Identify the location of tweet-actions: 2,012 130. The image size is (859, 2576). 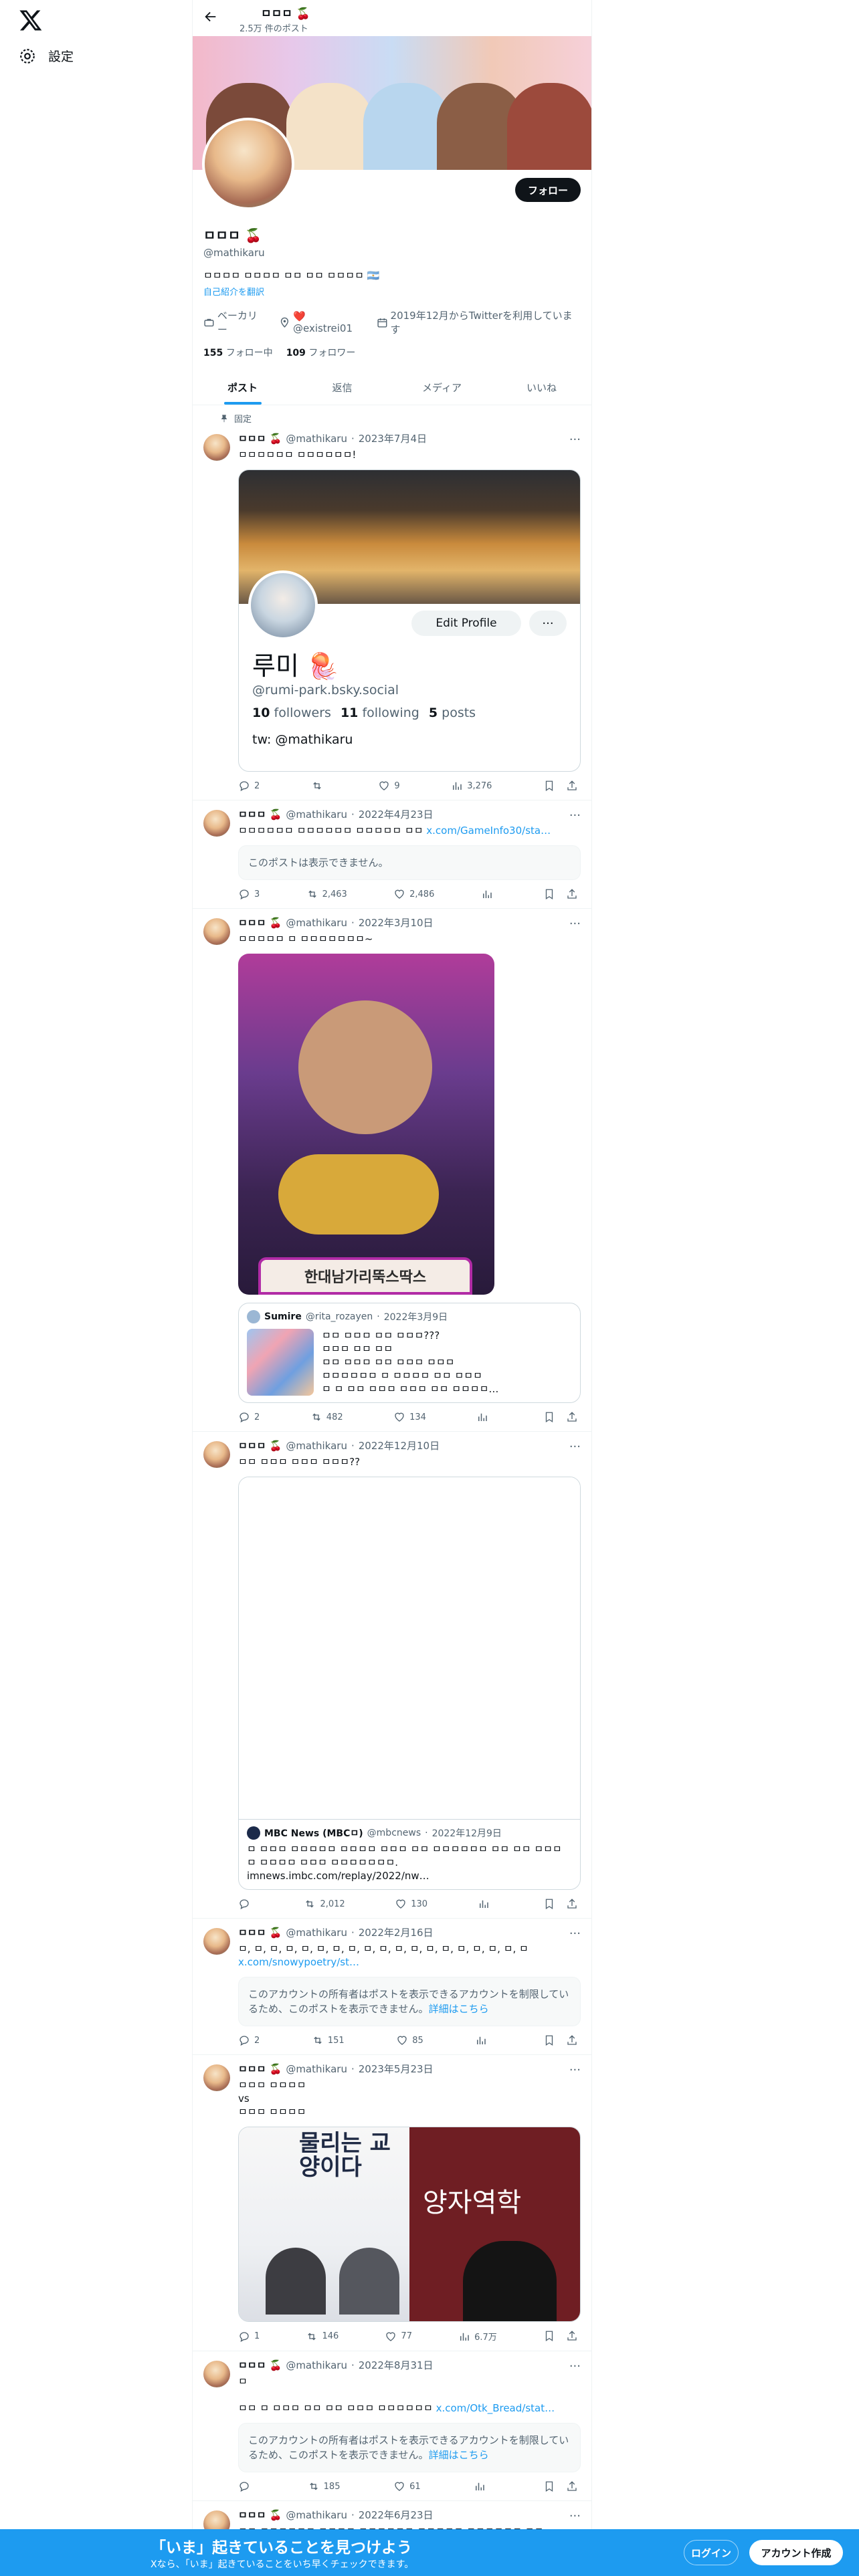
(410, 1904).